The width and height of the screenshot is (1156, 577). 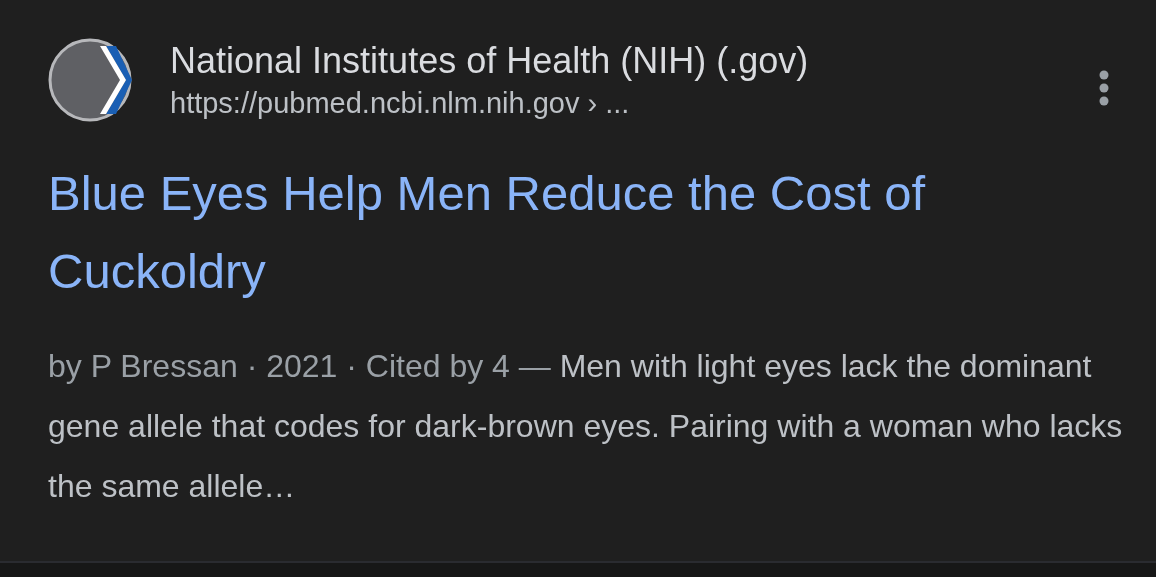 I want to click on logo-icon, so click(x=90, y=80).